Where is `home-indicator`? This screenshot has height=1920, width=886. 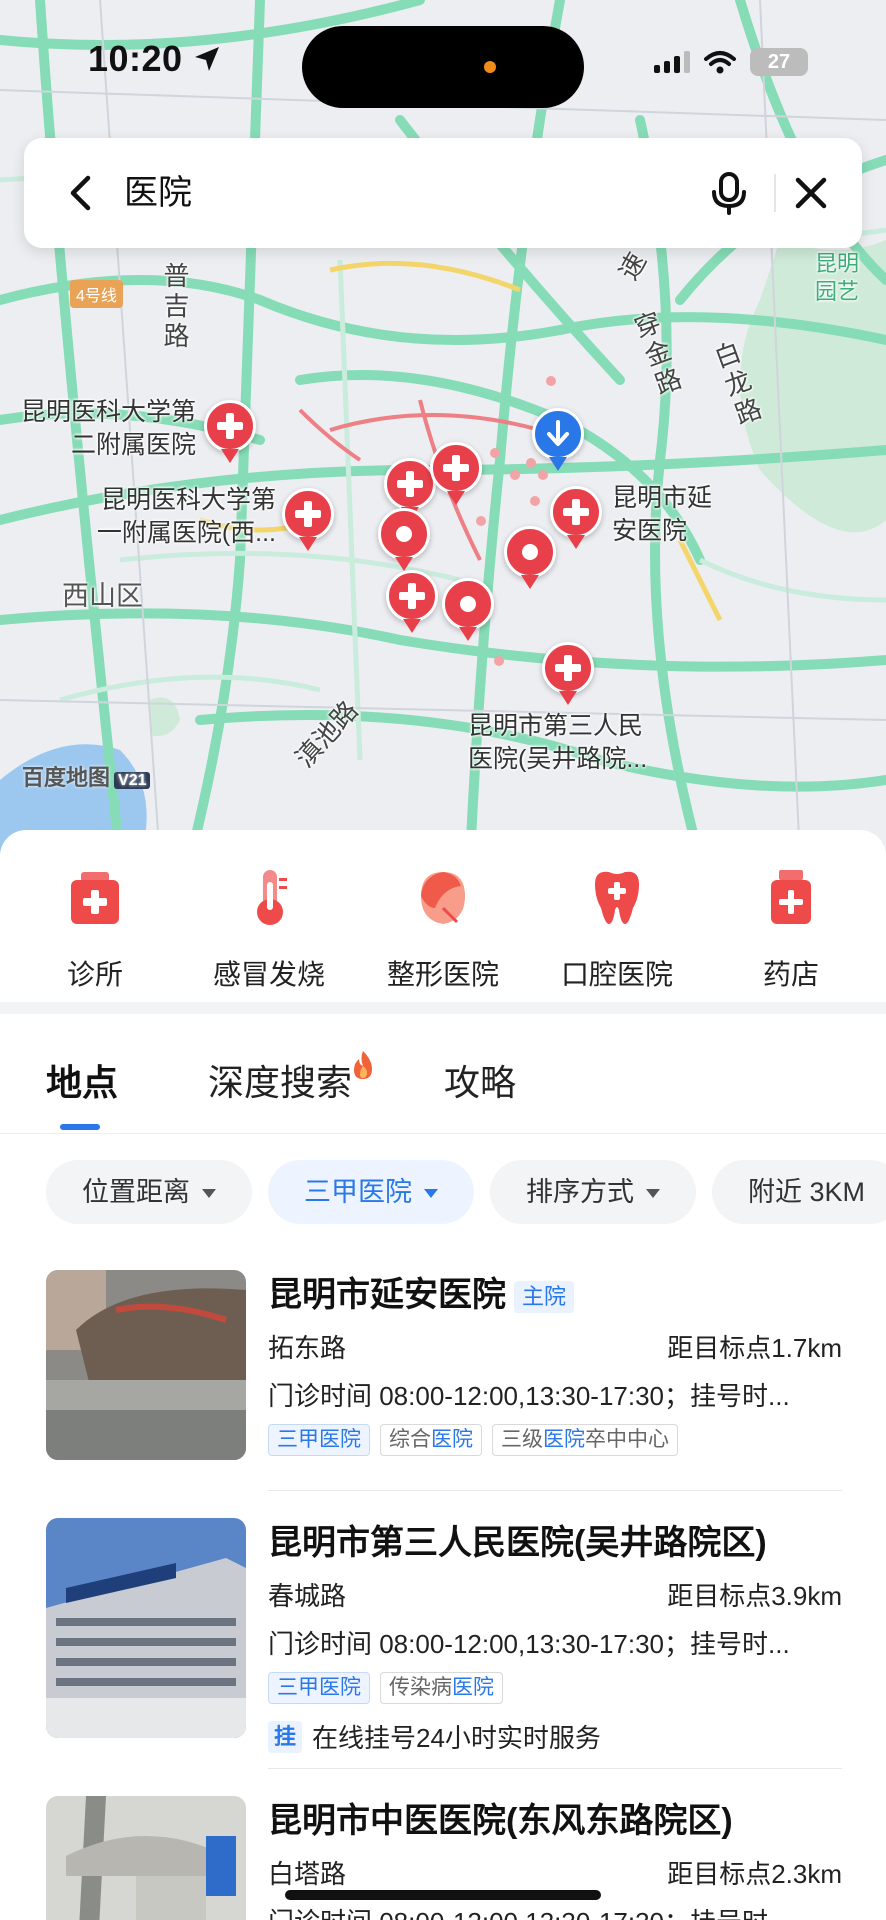 home-indicator is located at coordinates (443, 1895).